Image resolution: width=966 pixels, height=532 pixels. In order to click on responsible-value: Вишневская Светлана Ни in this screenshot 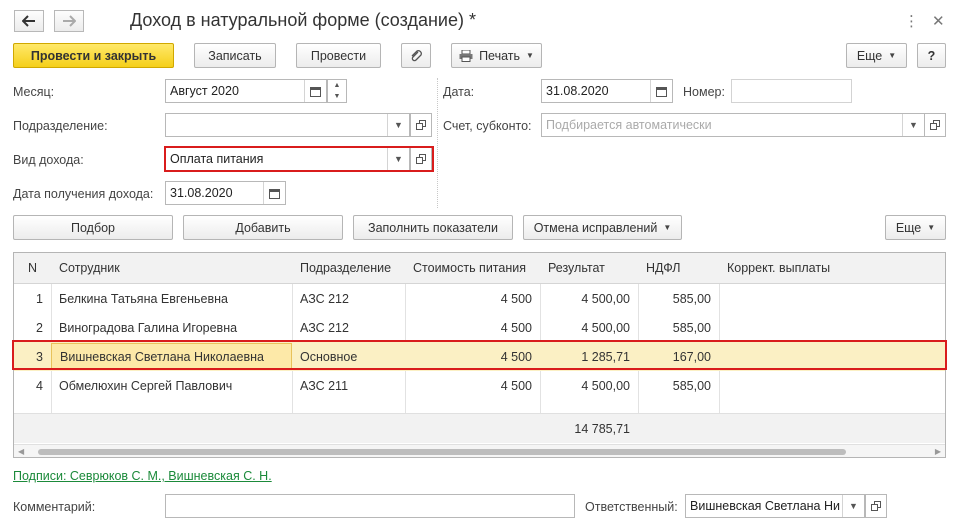, I will do `click(765, 506)`.